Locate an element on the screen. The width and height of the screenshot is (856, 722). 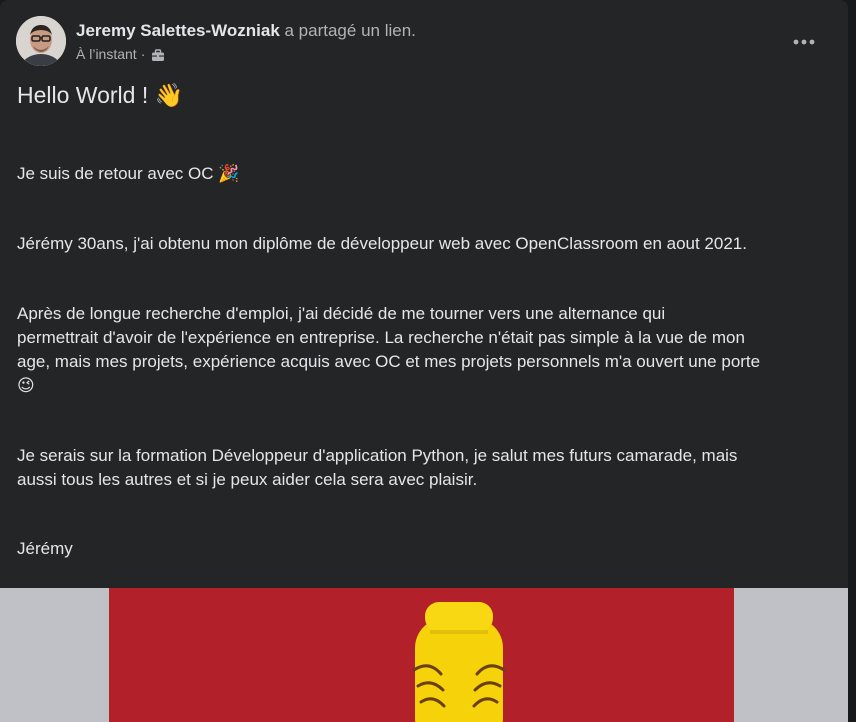
post-greeting: Hello World ! 👋 is located at coordinates (100, 95).